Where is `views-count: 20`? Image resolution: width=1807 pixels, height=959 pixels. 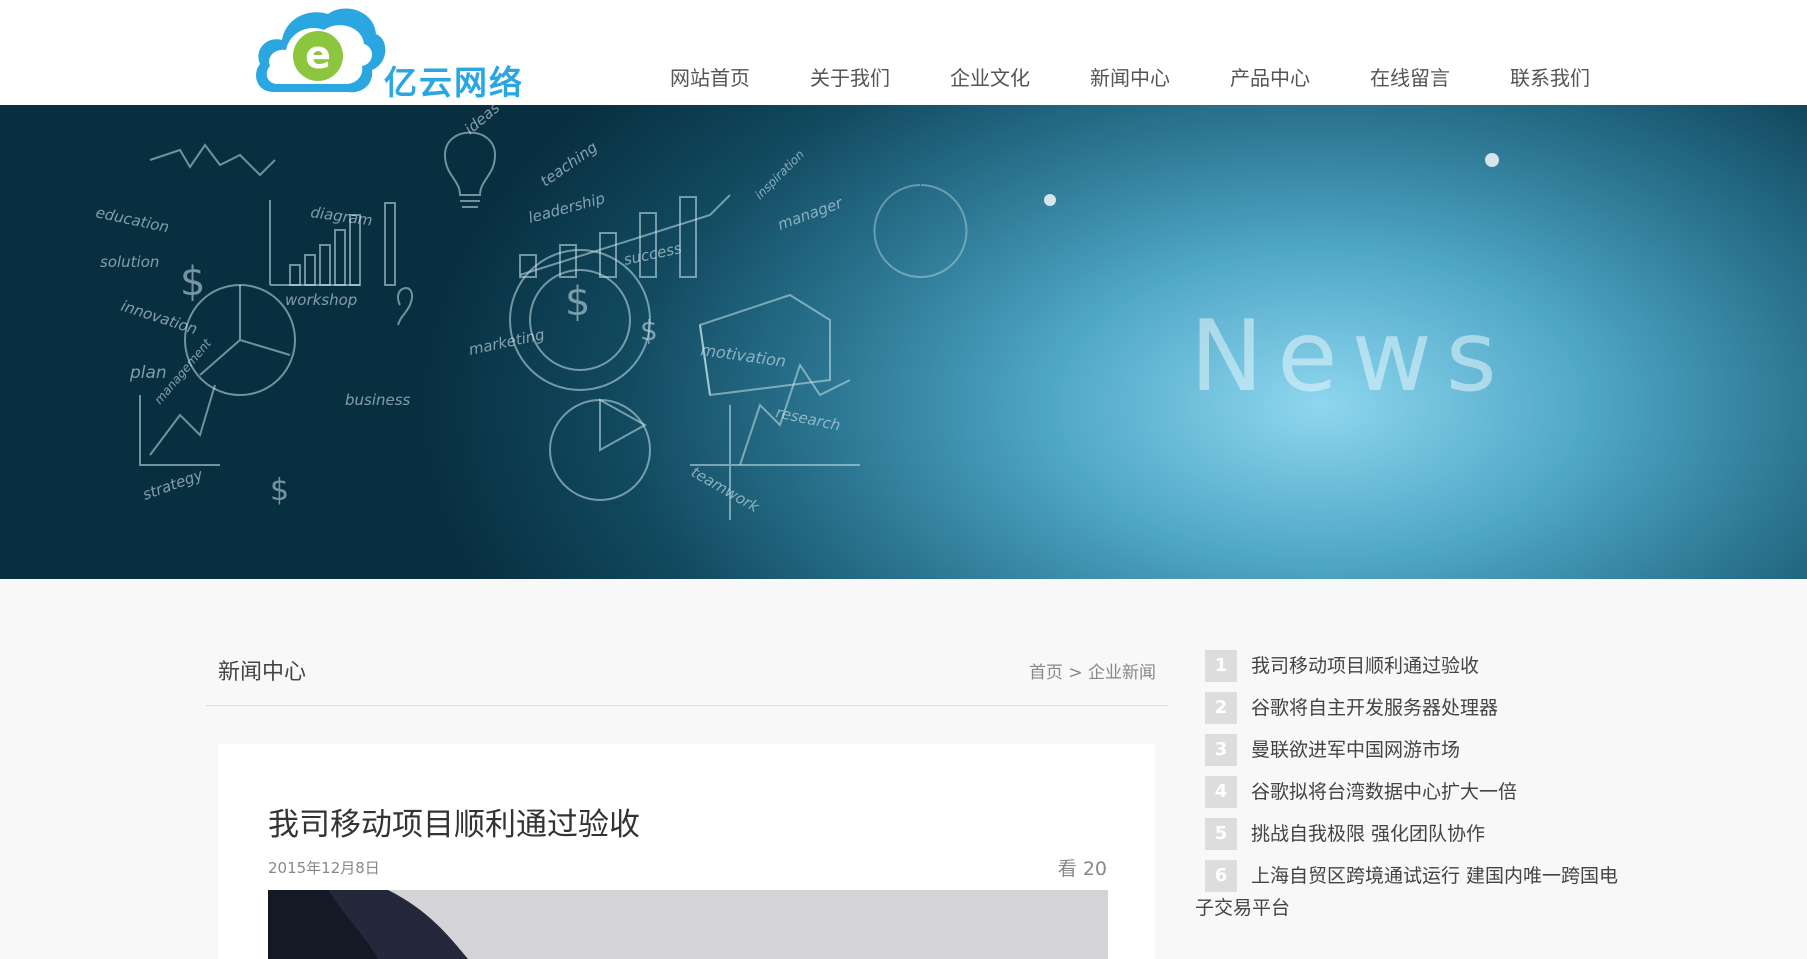
views-count: 20 is located at coordinates (1094, 869).